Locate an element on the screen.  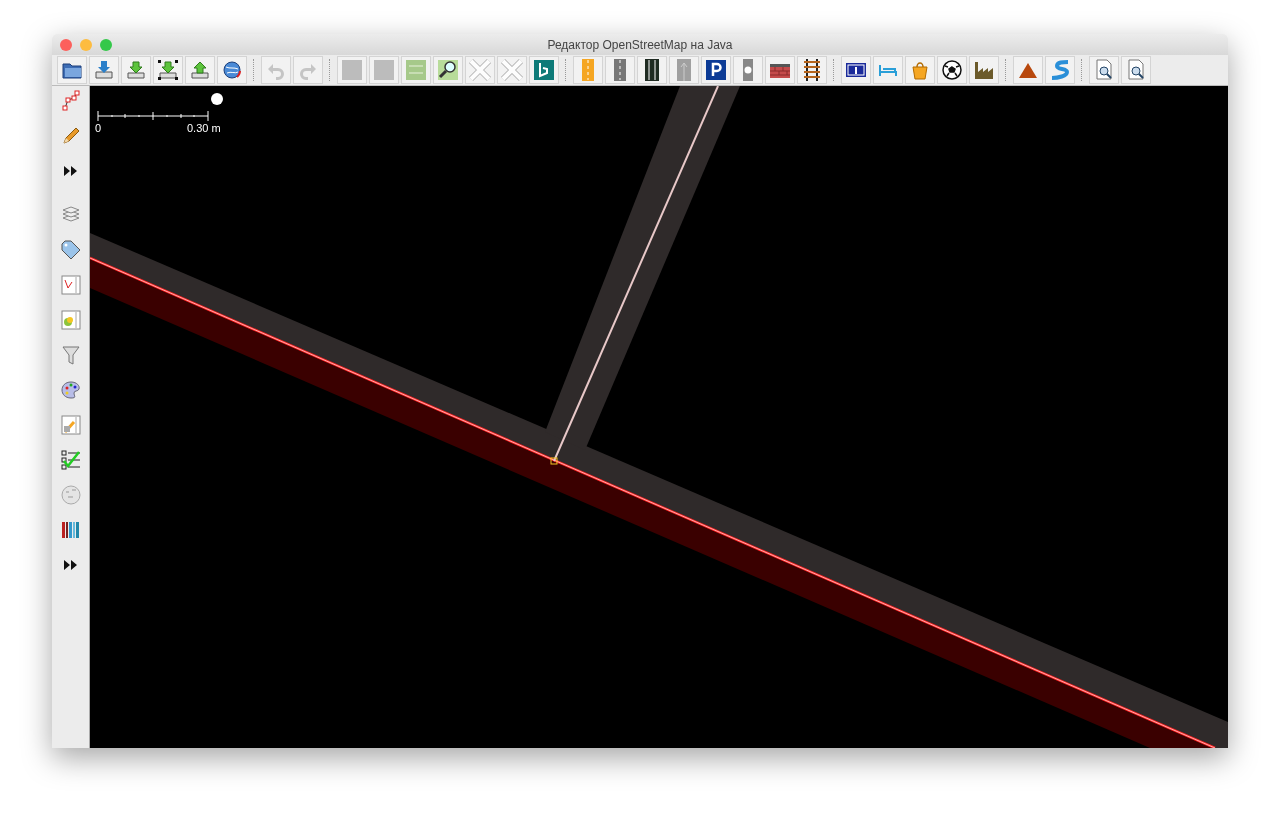
tray-icon is located at coordinates (104, 70).